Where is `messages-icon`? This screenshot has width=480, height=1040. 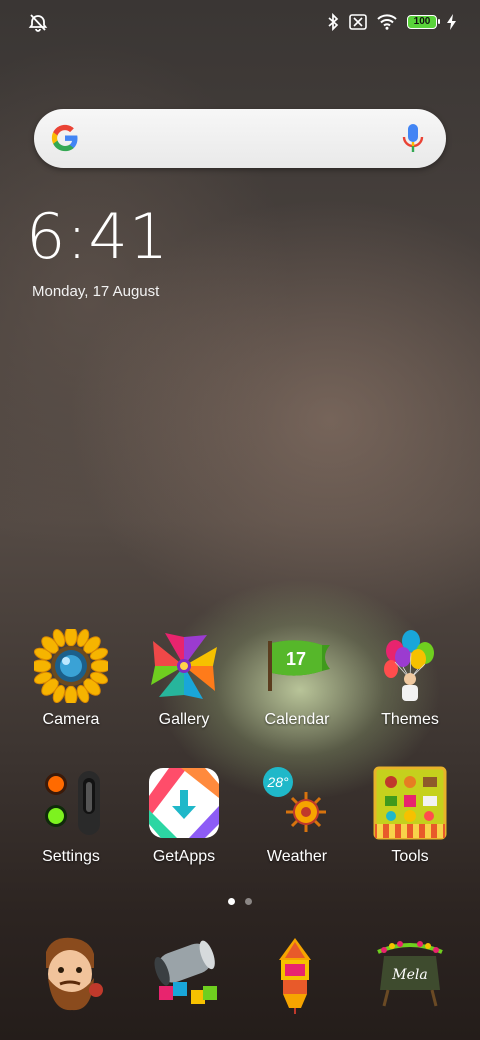
messages-icon is located at coordinates (185, 974).